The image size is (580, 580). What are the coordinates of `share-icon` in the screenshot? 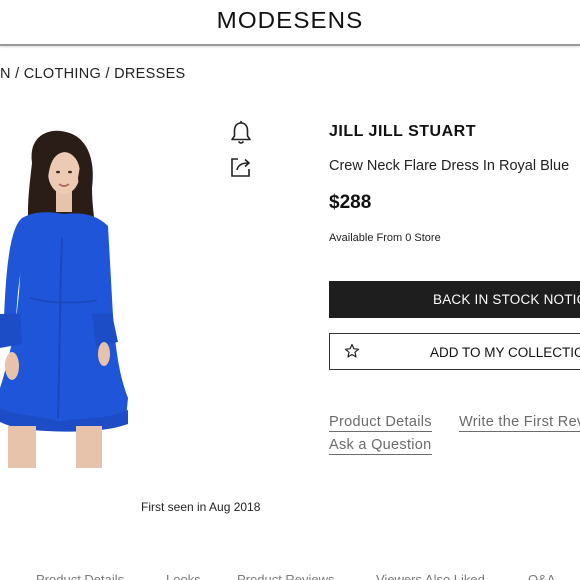 It's located at (241, 167).